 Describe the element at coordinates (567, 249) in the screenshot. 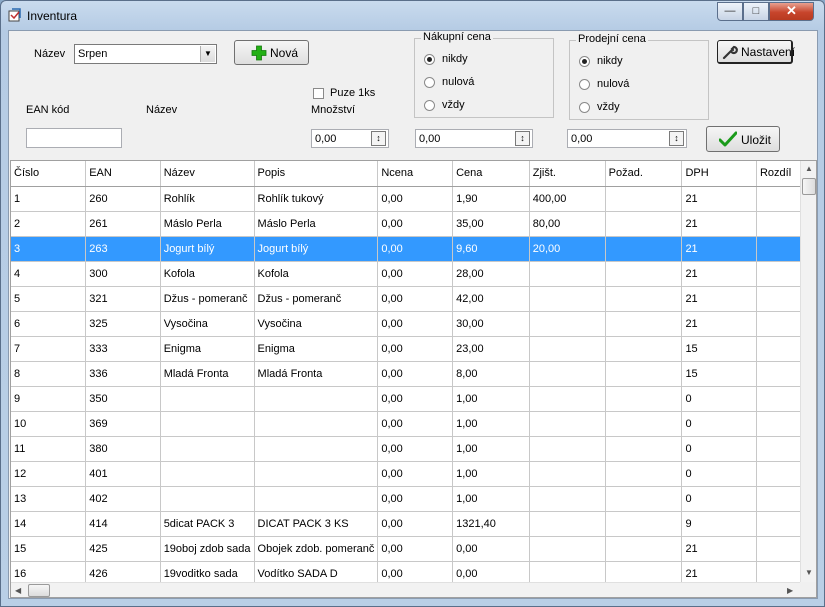

I see `table-cell: 20,00` at that location.